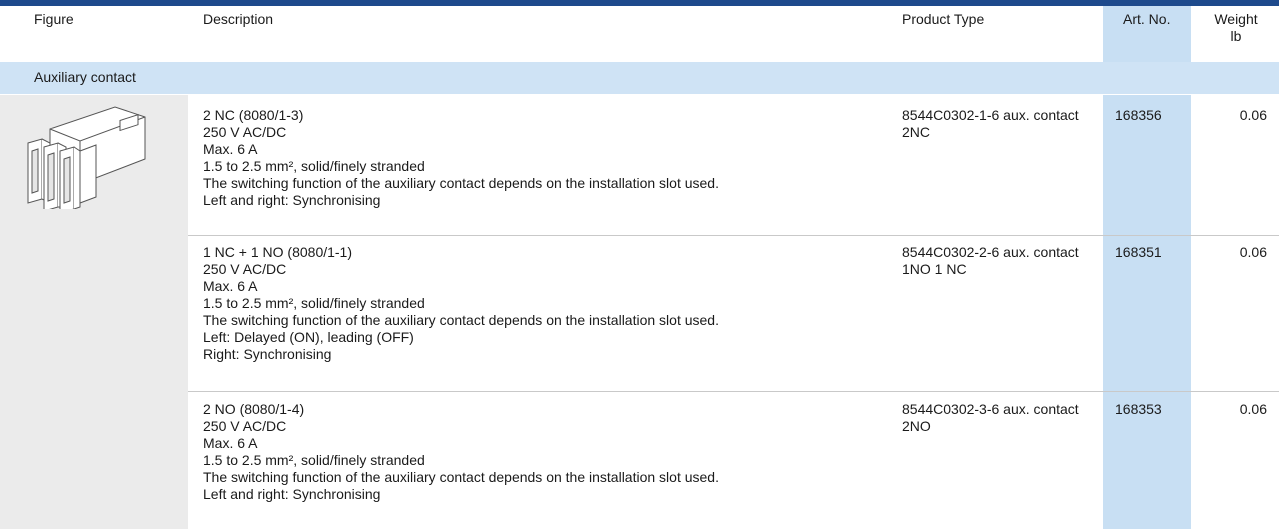 This screenshot has width=1279, height=529. What do you see at coordinates (54, 19) in the screenshot?
I see `header-figure: Figure` at bounding box center [54, 19].